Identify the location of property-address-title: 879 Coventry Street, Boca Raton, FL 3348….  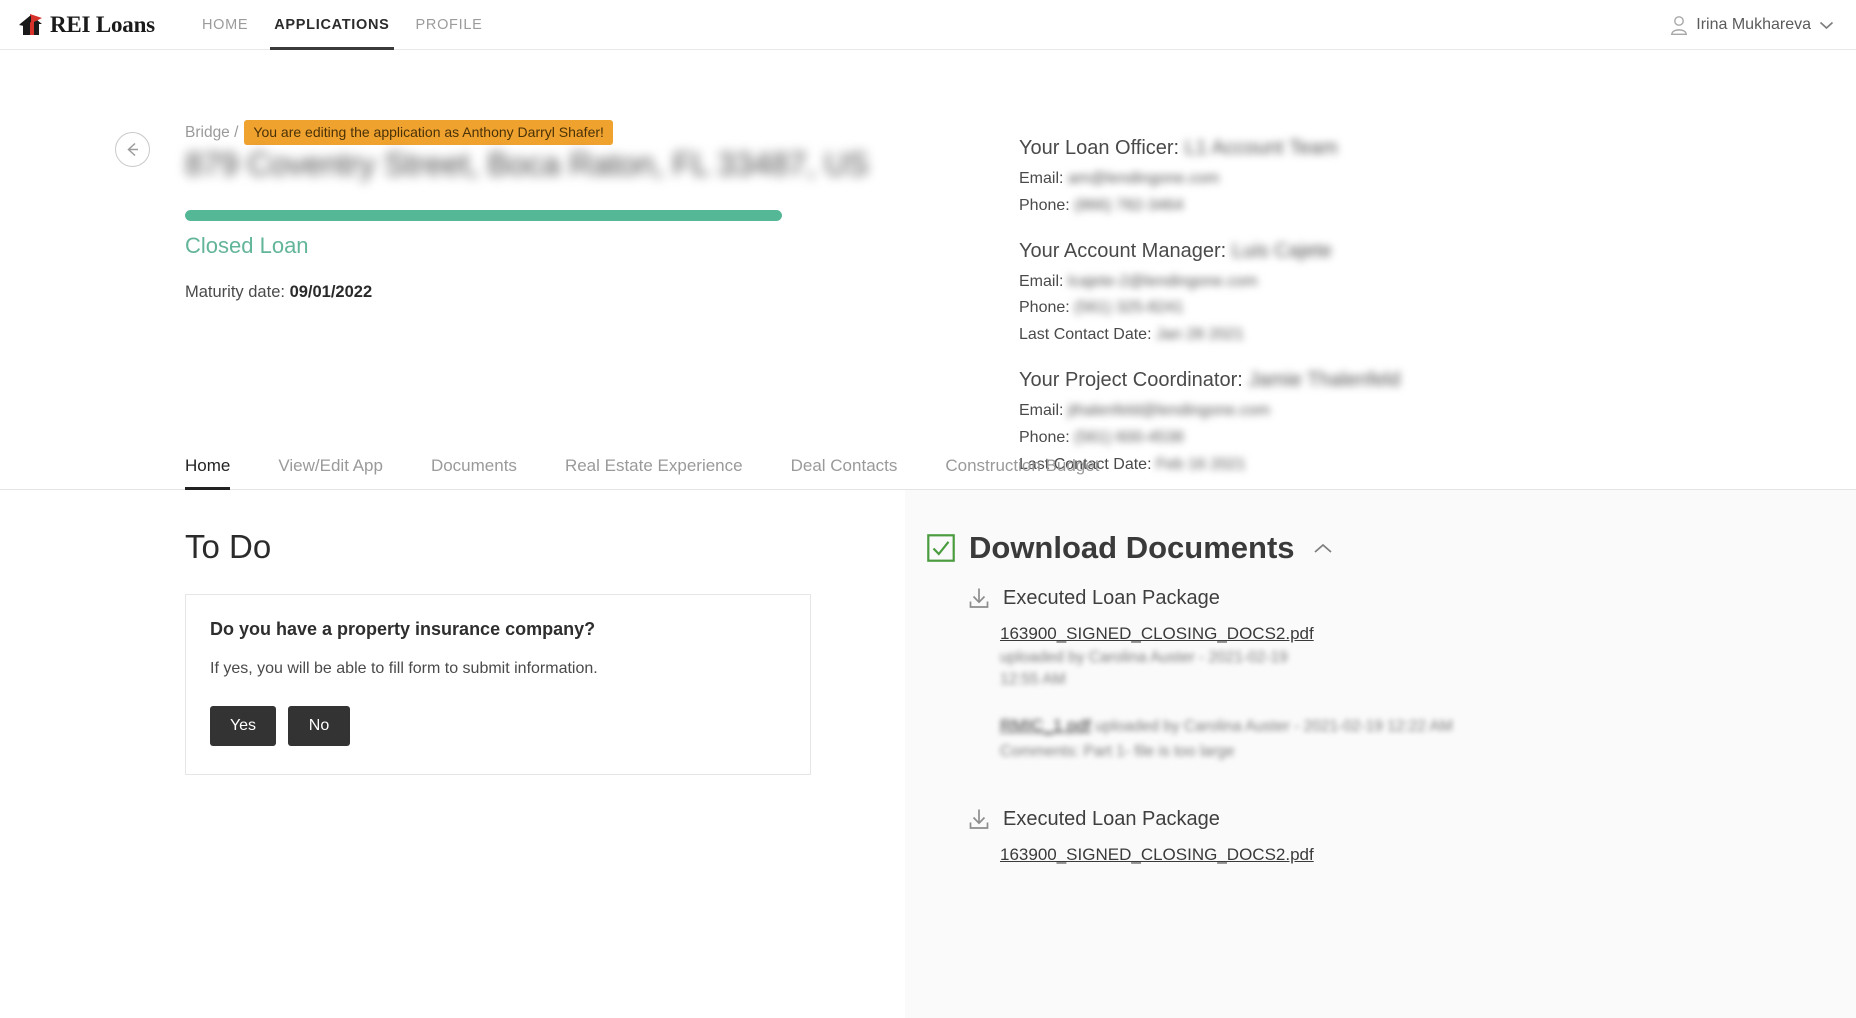
(527, 164).